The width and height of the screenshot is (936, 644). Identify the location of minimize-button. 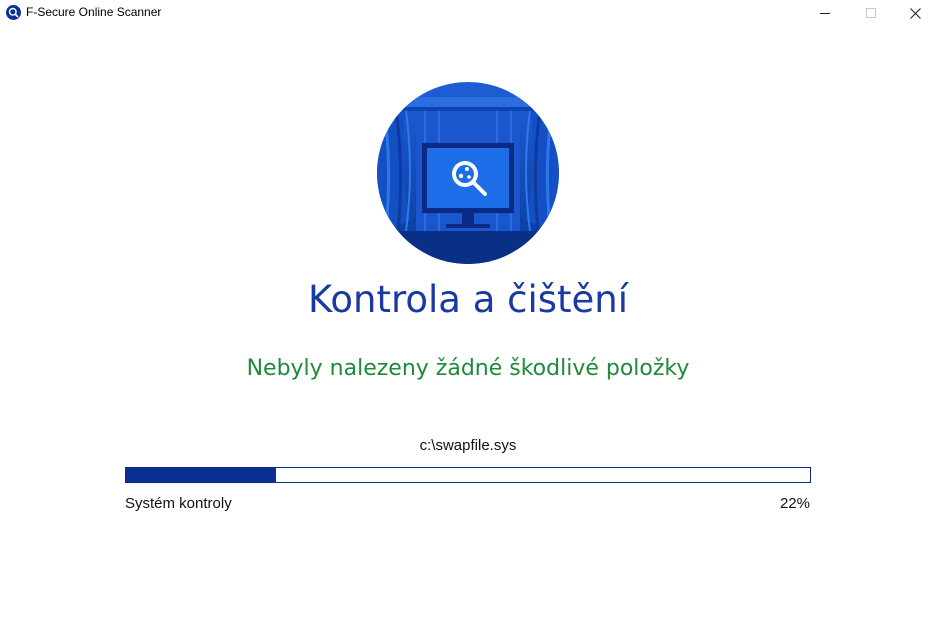
(825, 13).